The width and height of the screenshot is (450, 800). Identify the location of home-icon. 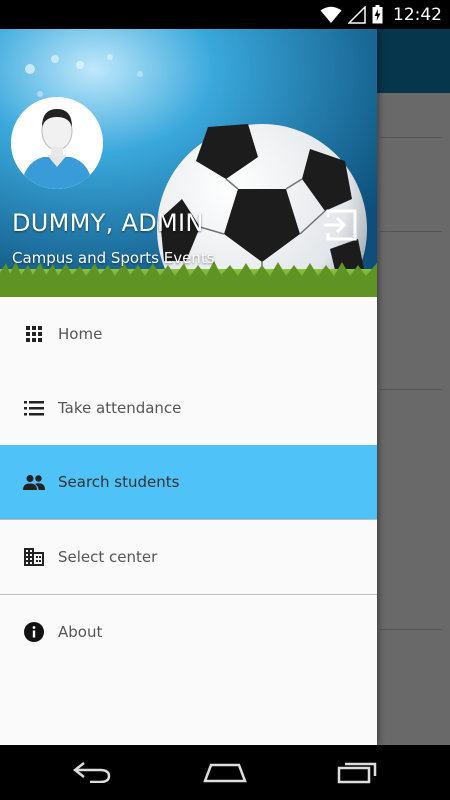
(225, 773).